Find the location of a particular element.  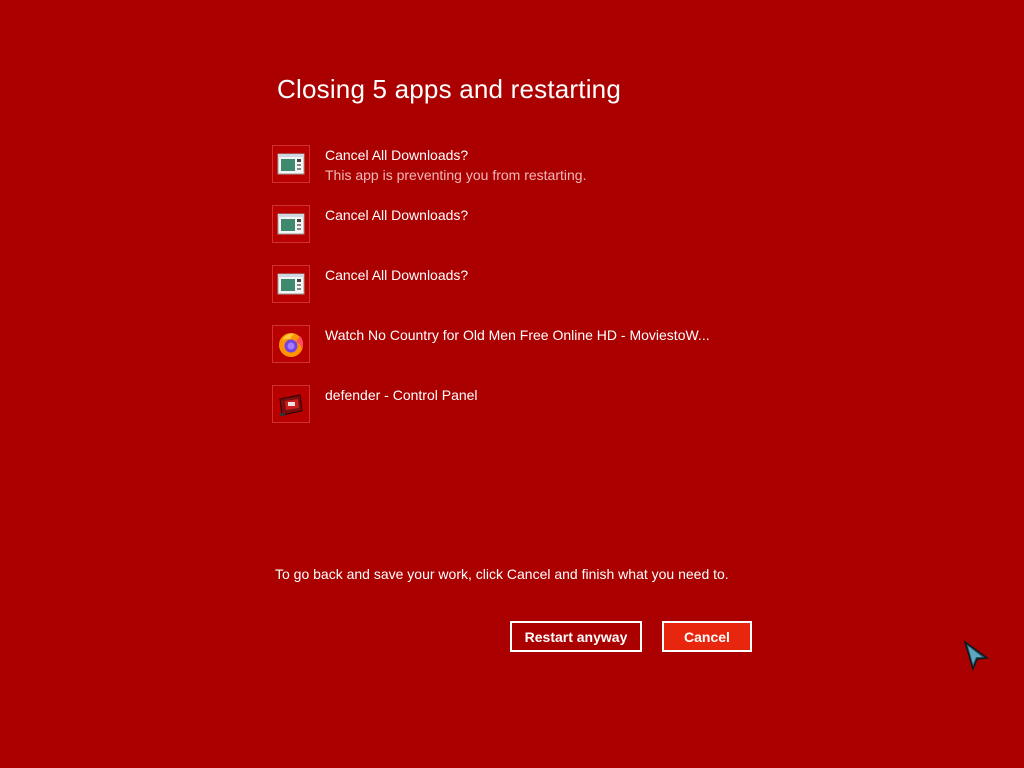

firefox-icon is located at coordinates (291, 344).